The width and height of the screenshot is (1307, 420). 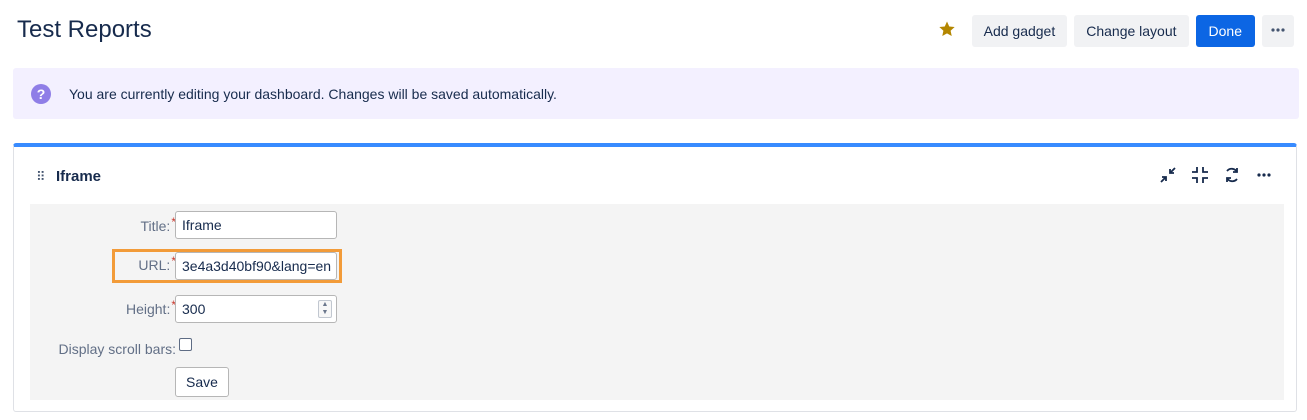 What do you see at coordinates (657, 226) in the screenshot?
I see `title-row: Title:* Iframe` at bounding box center [657, 226].